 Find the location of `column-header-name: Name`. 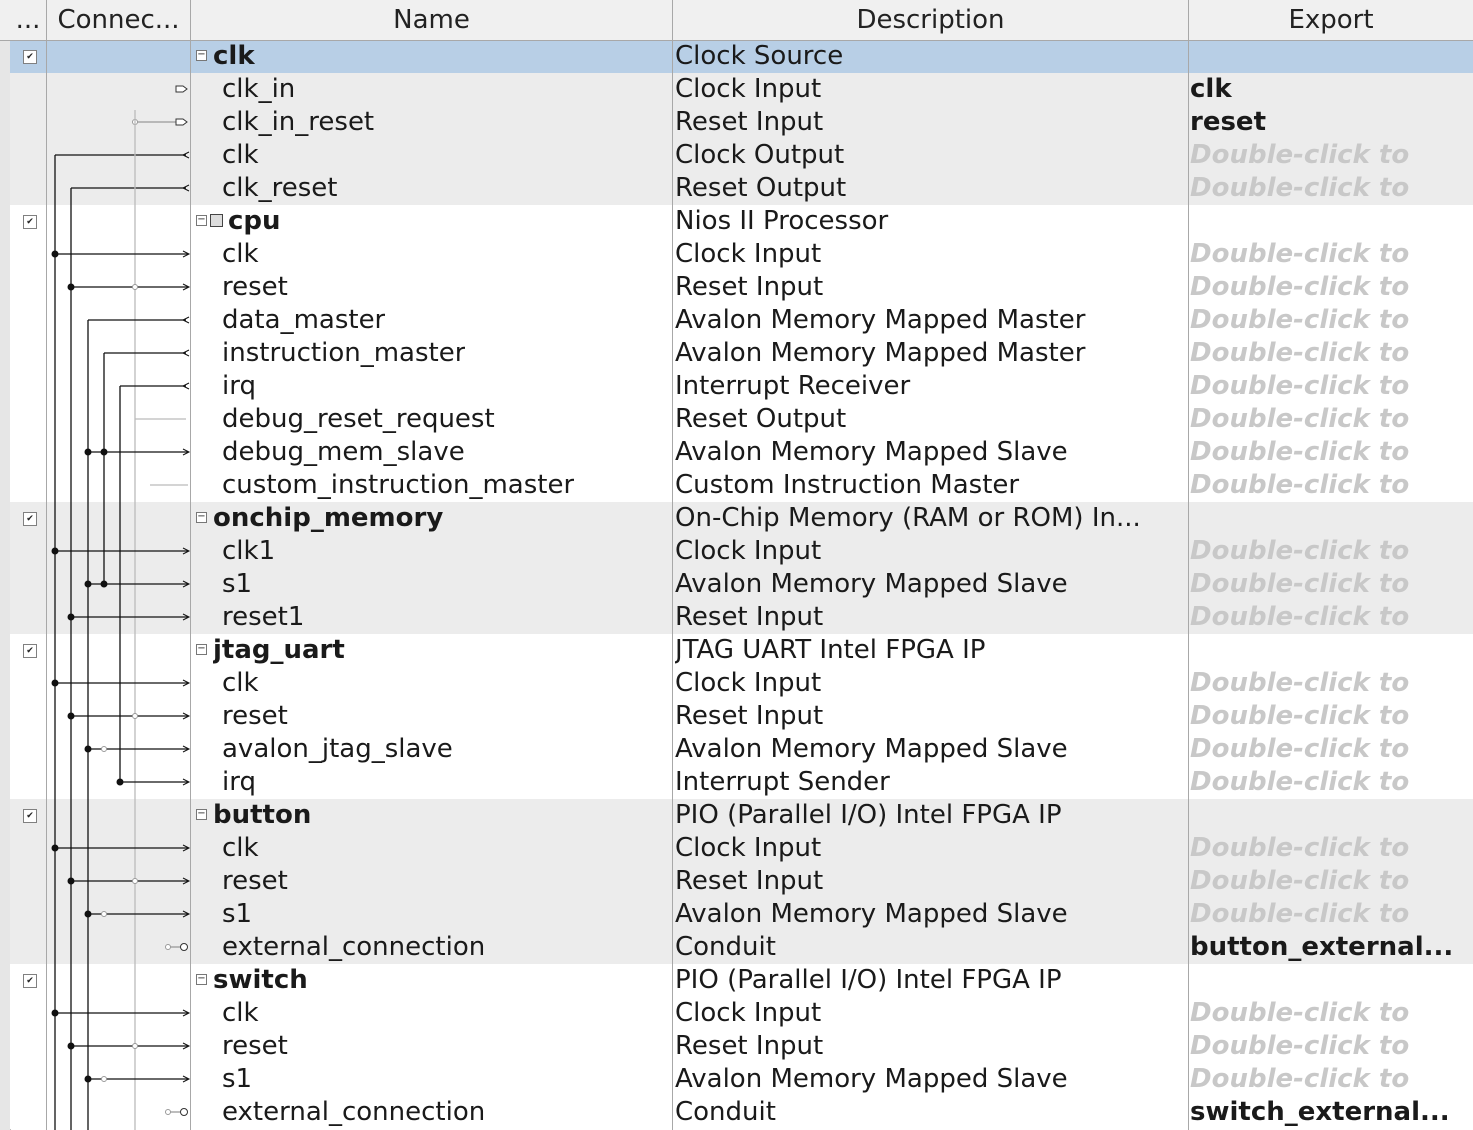

column-header-name: Name is located at coordinates (432, 20).